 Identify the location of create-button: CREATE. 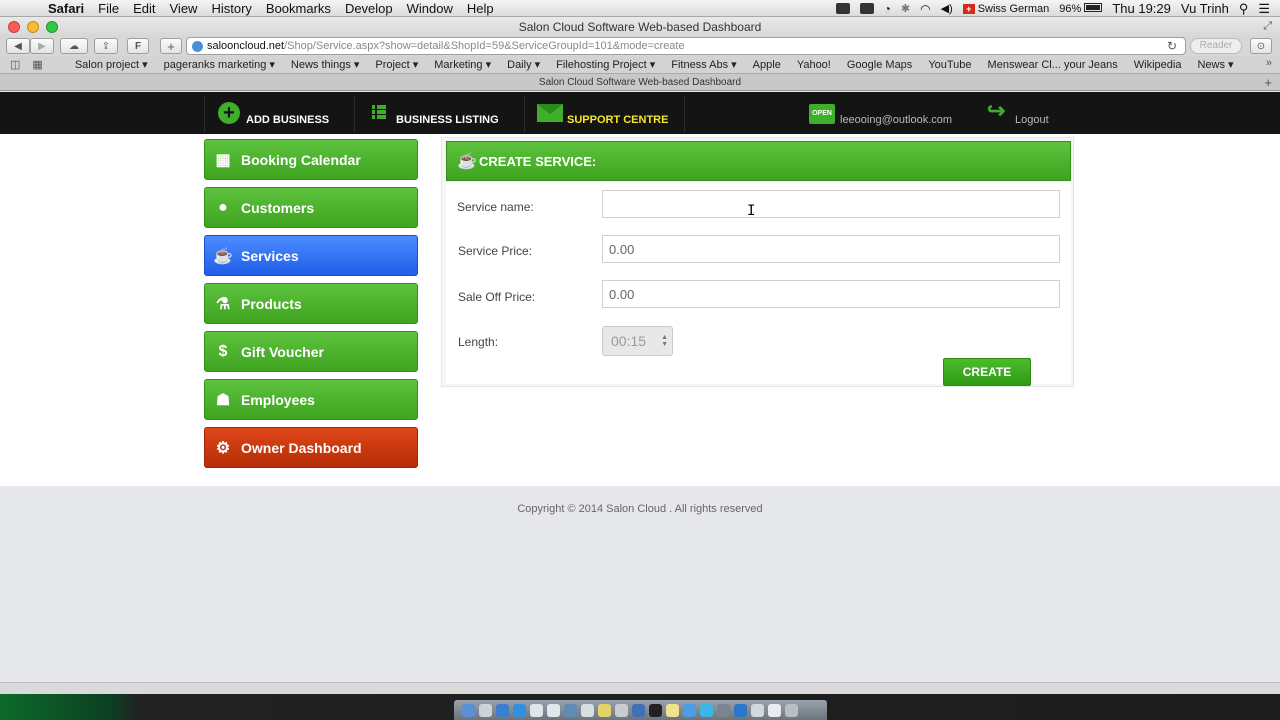
(987, 372).